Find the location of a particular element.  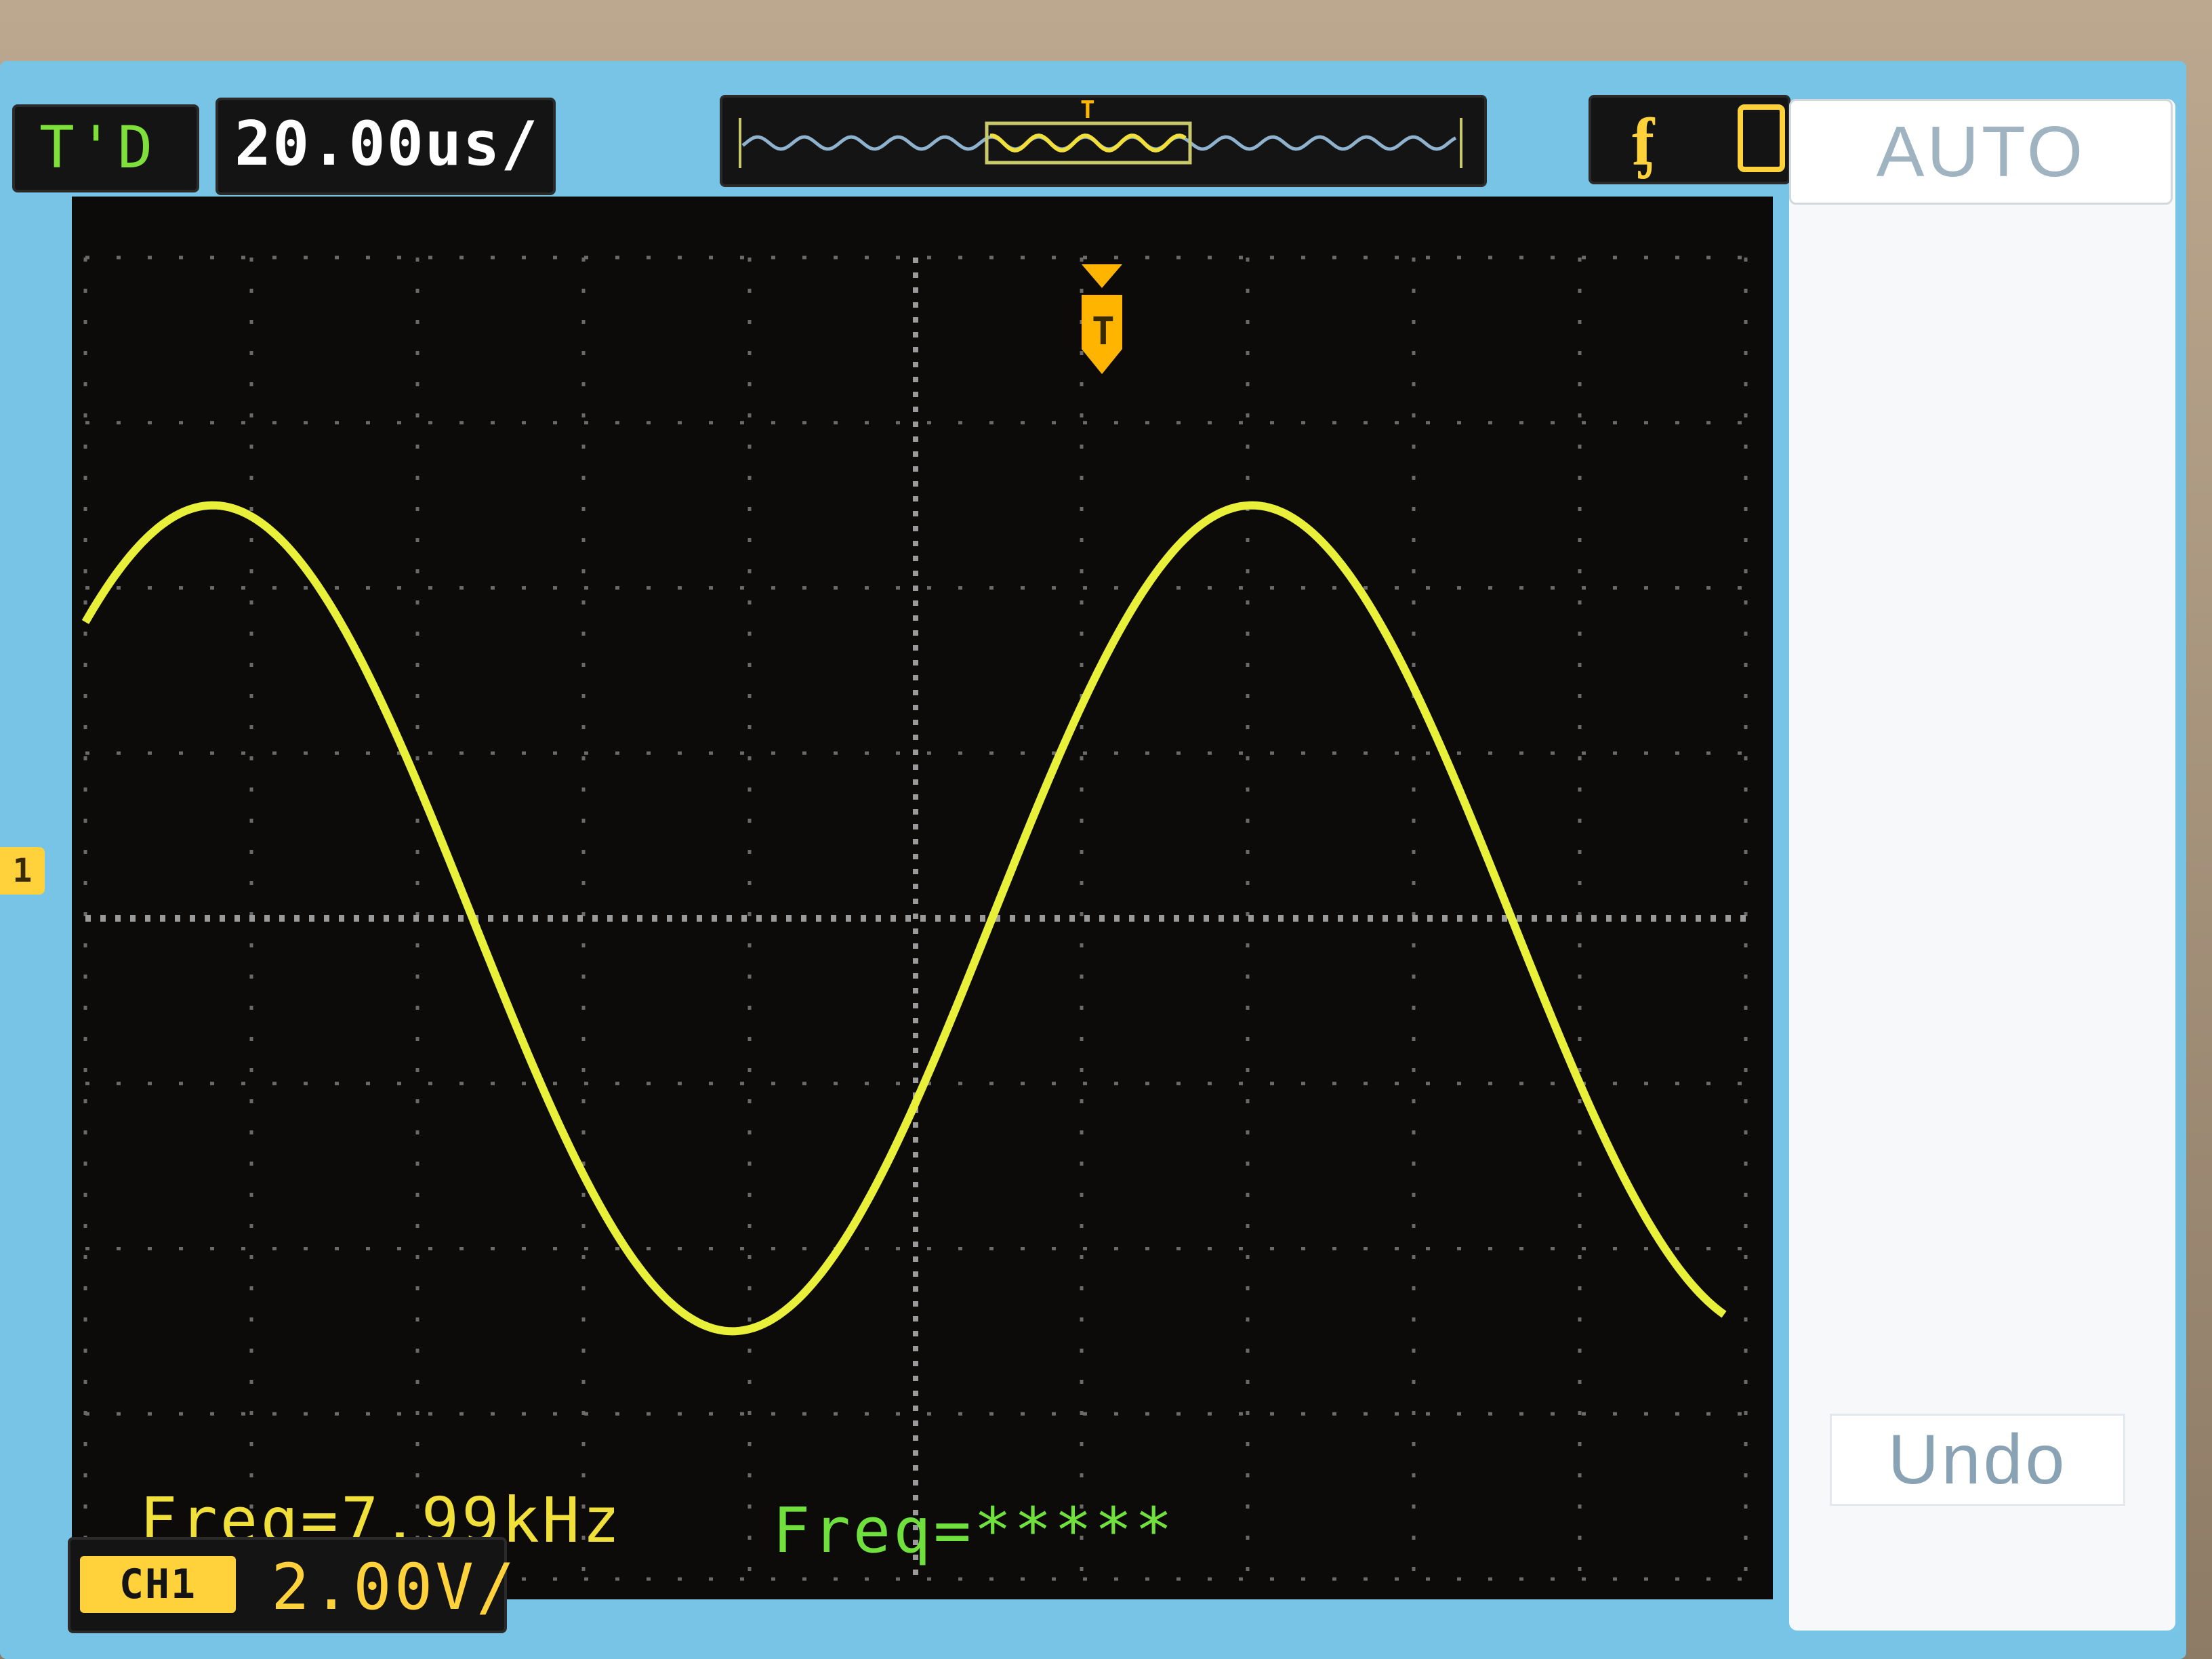

ch1-ground-marker: 1 is located at coordinates (22, 871).